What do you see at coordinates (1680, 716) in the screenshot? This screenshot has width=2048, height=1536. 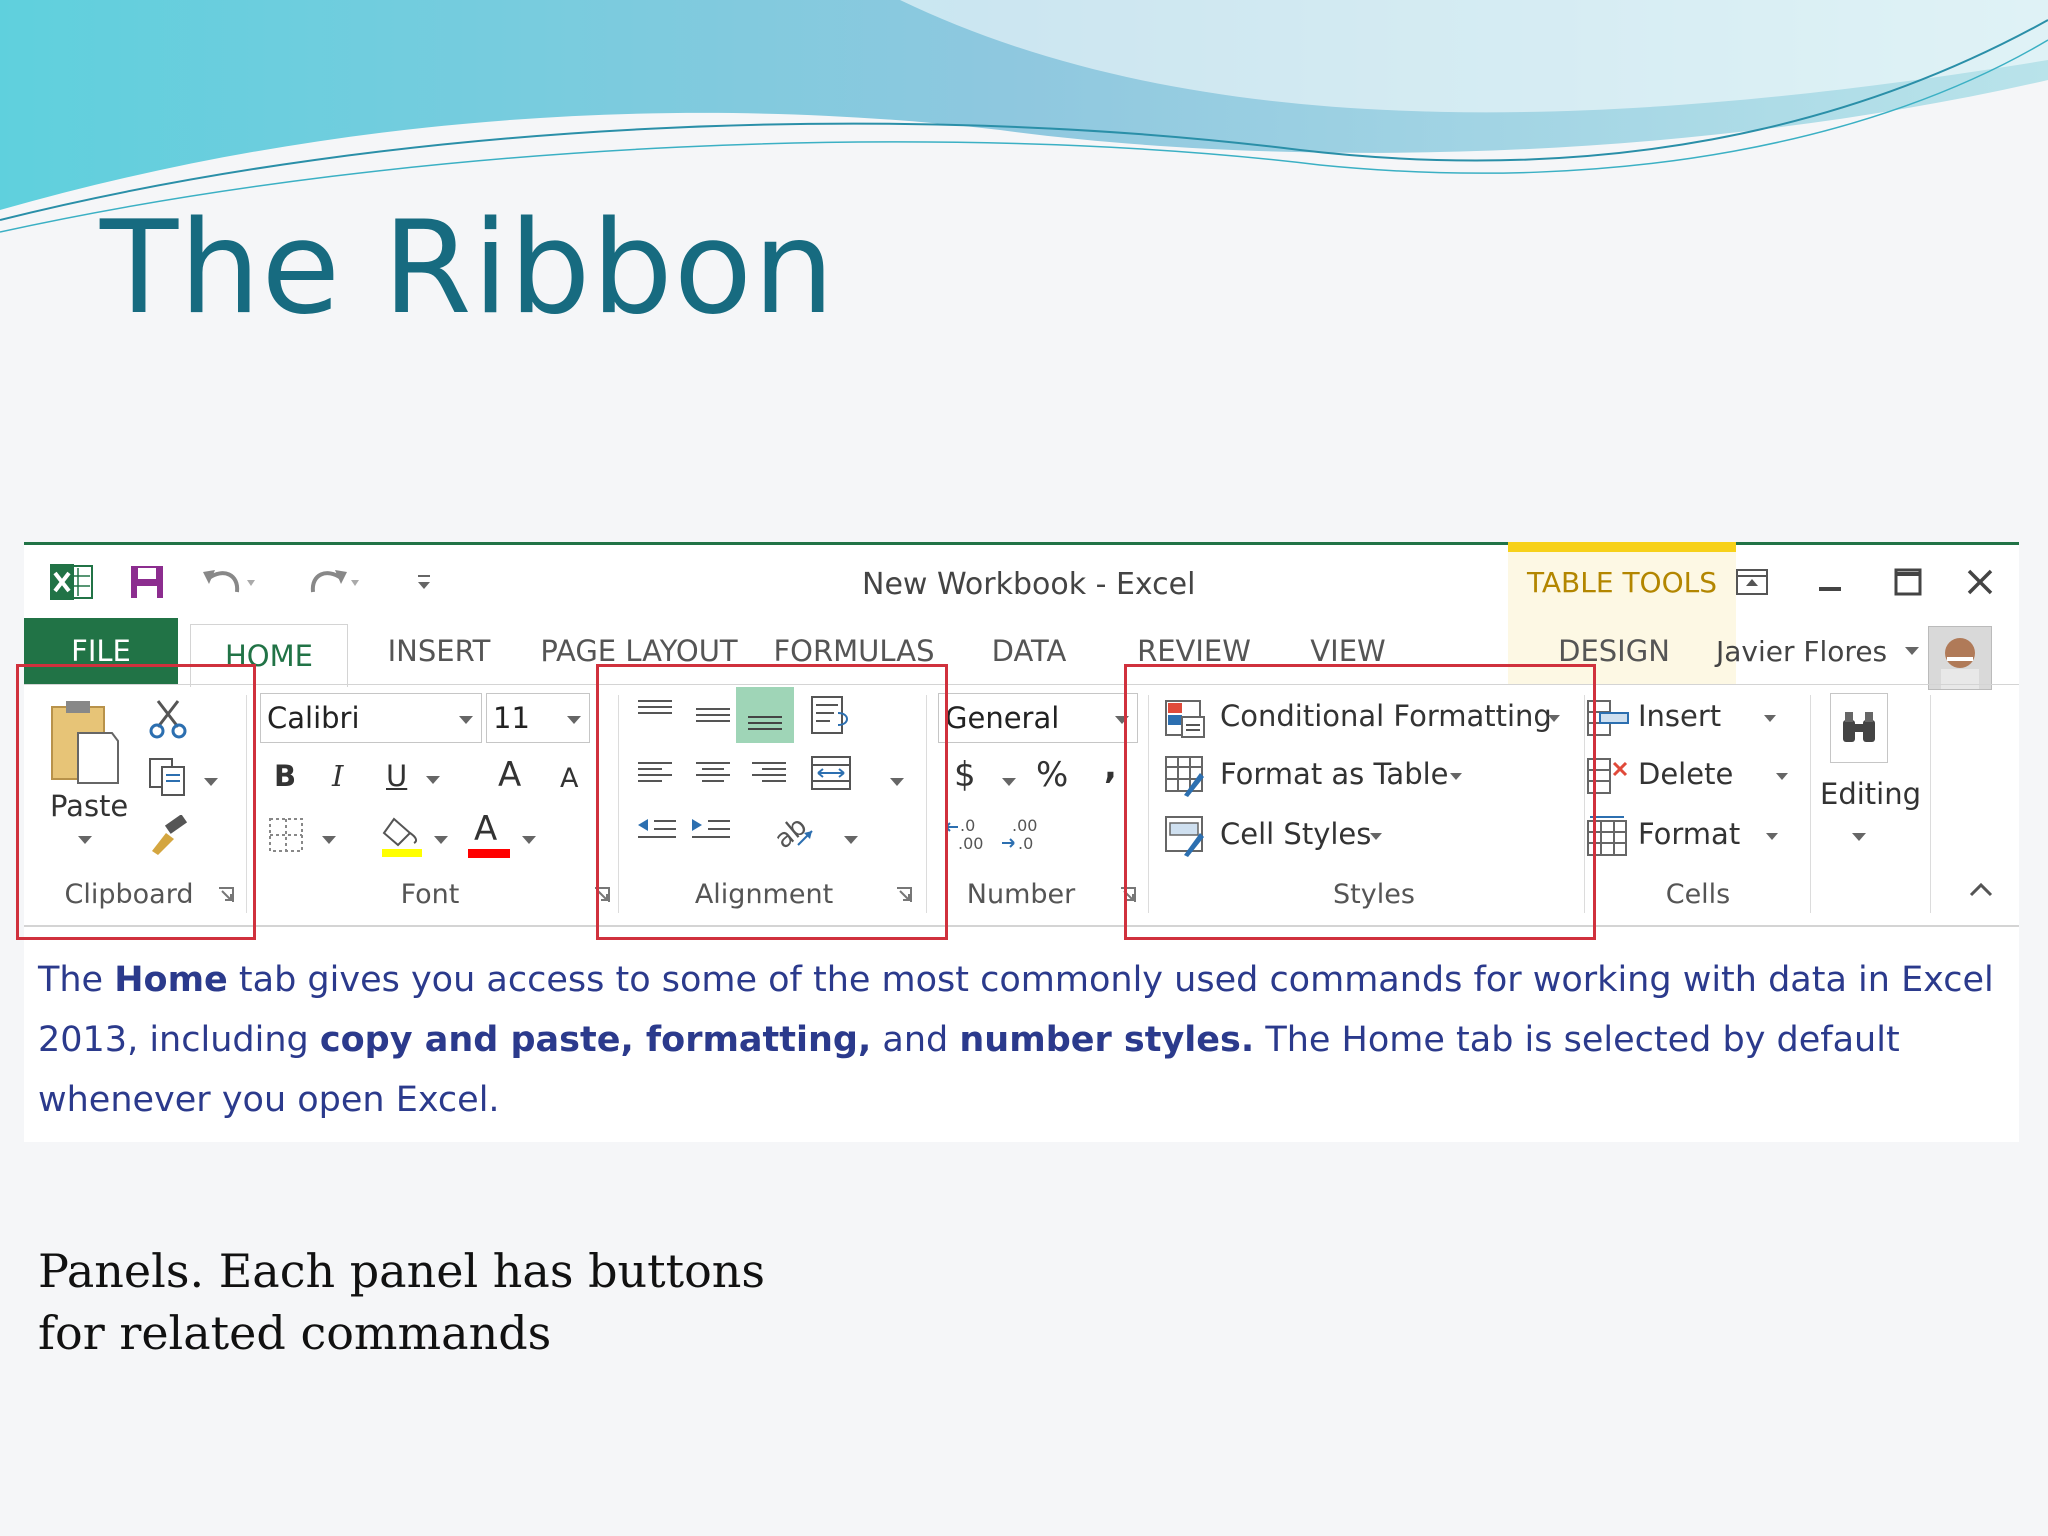 I see `insert-cells-label: Insert` at bounding box center [1680, 716].